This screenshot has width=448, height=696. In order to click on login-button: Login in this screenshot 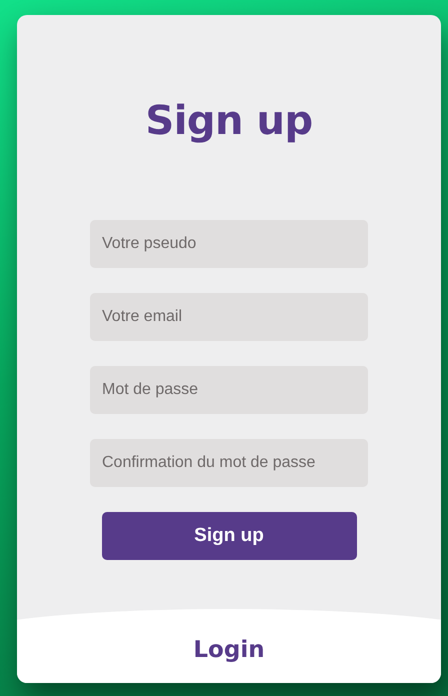, I will do `click(229, 646)`.